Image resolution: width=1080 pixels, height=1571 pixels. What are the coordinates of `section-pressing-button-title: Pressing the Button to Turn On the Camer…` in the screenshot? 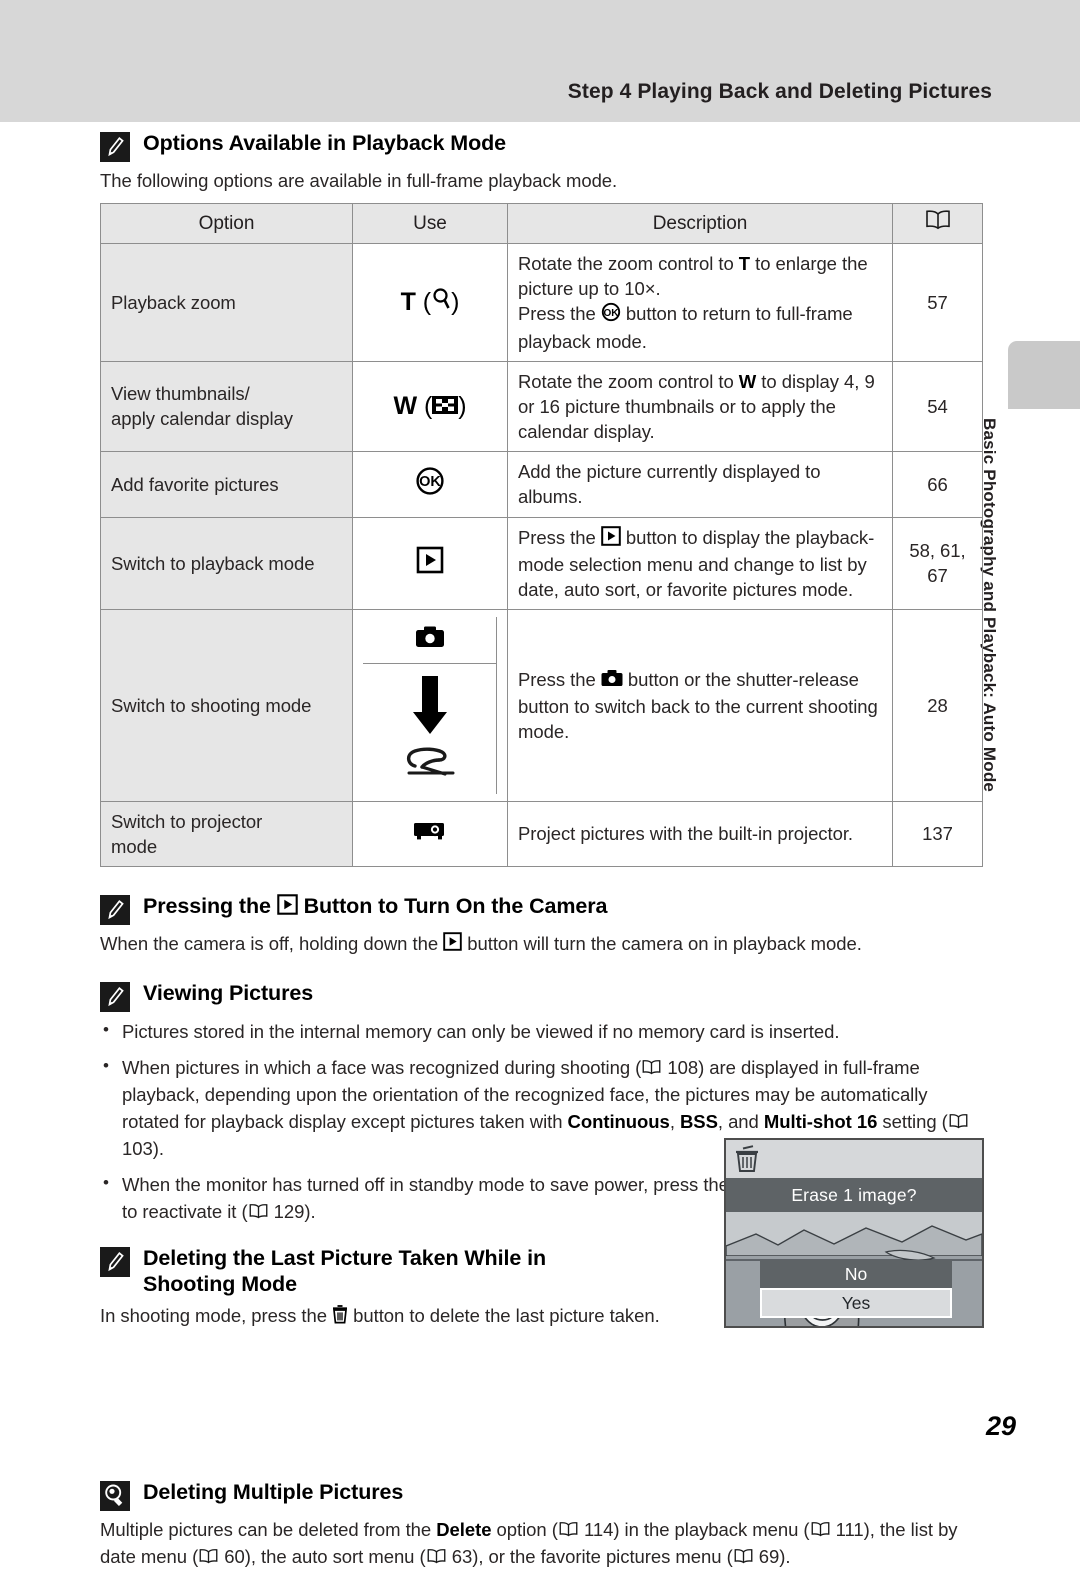 It's located at (375, 907).